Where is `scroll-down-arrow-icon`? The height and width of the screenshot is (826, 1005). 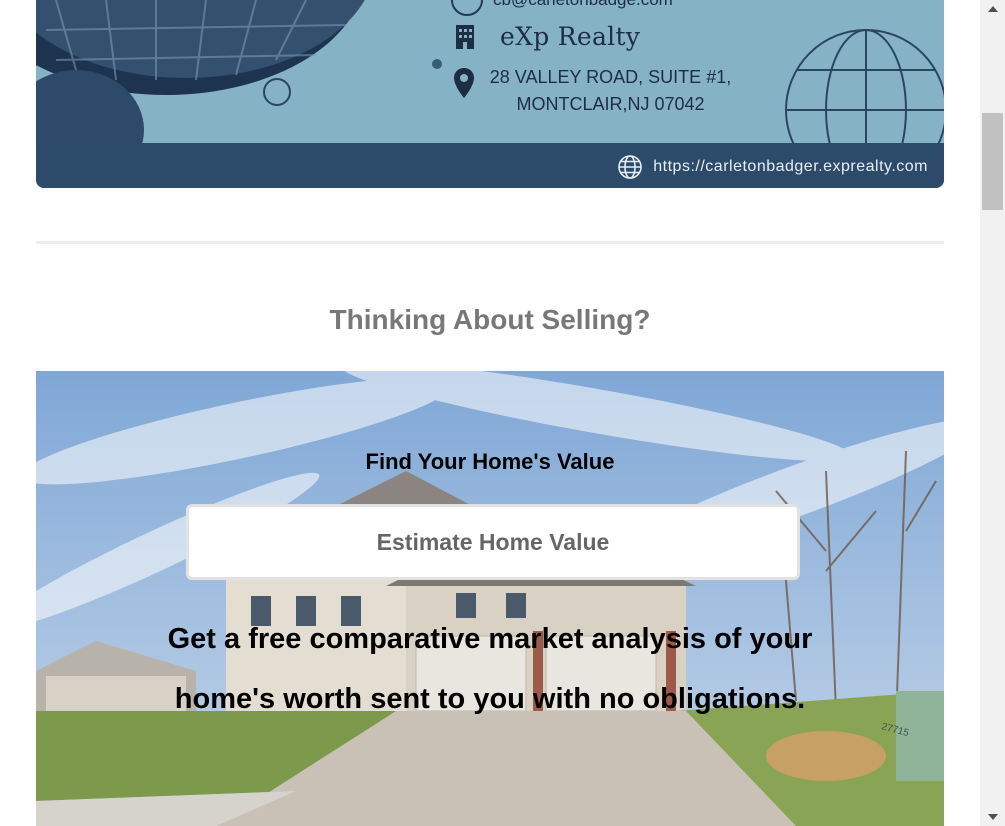
scroll-down-arrow-icon is located at coordinates (993, 817).